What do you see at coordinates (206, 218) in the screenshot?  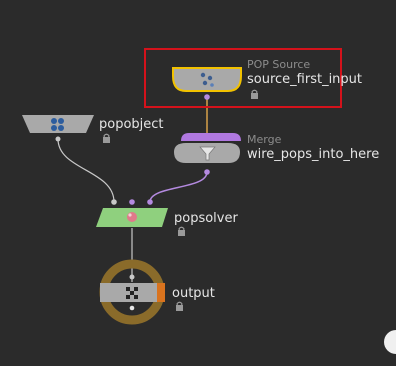 I see `popsolver-name-label: popsolver` at bounding box center [206, 218].